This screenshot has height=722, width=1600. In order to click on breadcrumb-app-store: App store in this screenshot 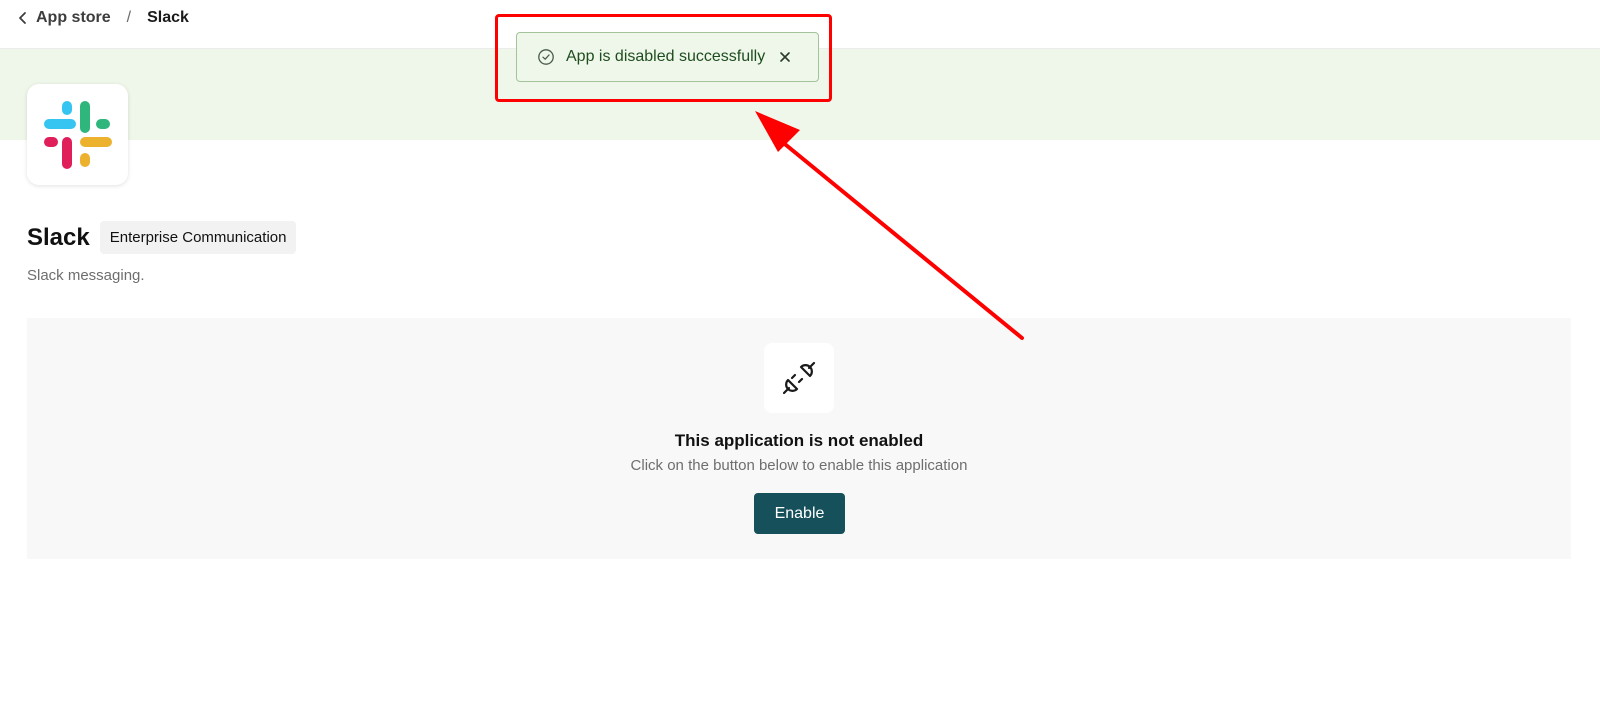, I will do `click(73, 18)`.